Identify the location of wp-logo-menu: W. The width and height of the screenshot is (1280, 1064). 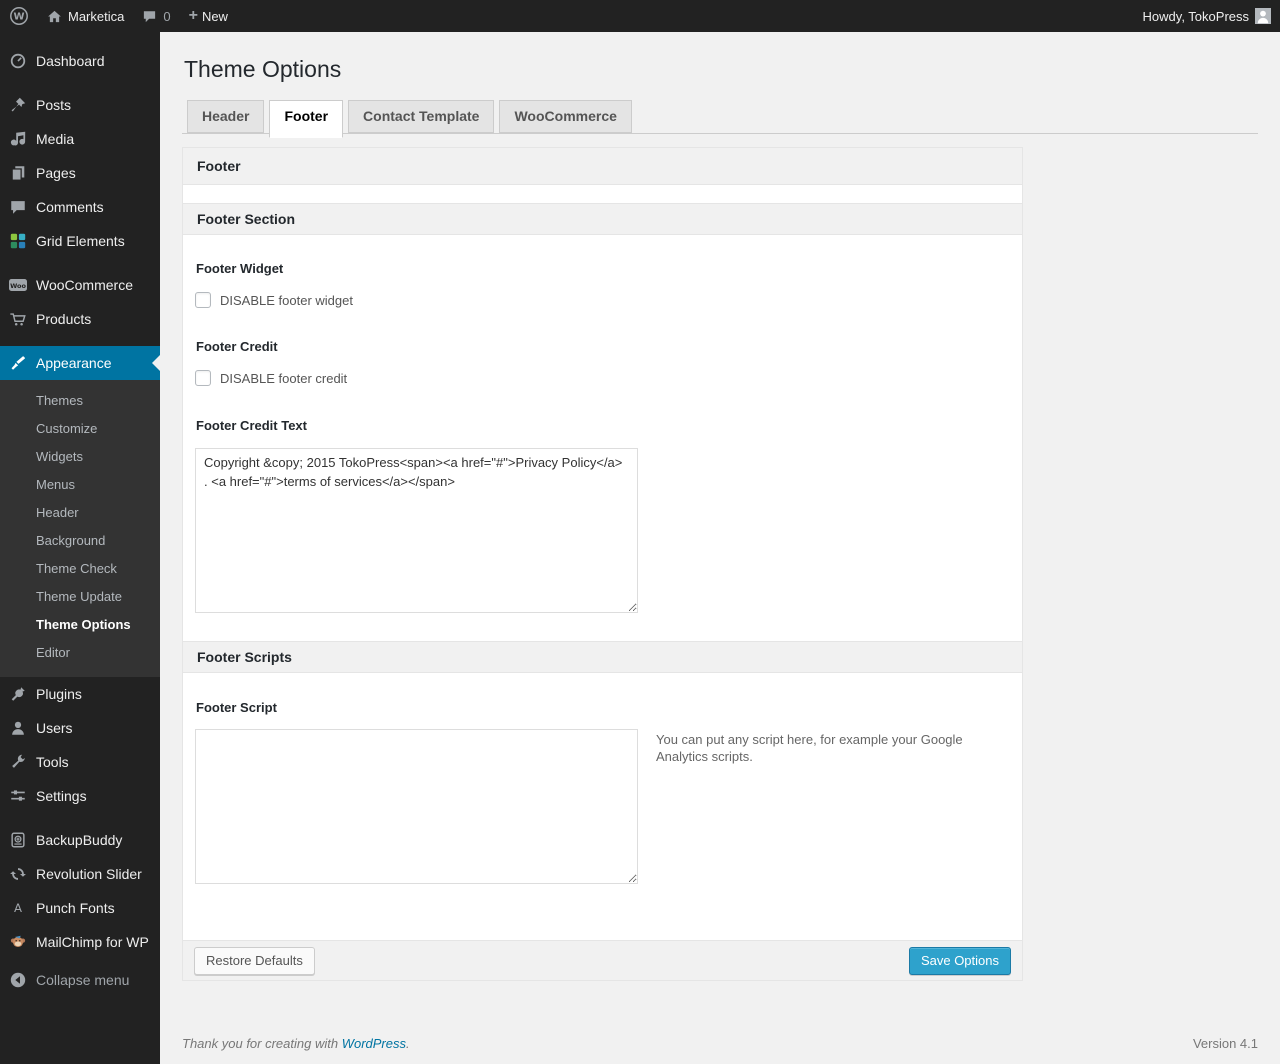
(19, 16).